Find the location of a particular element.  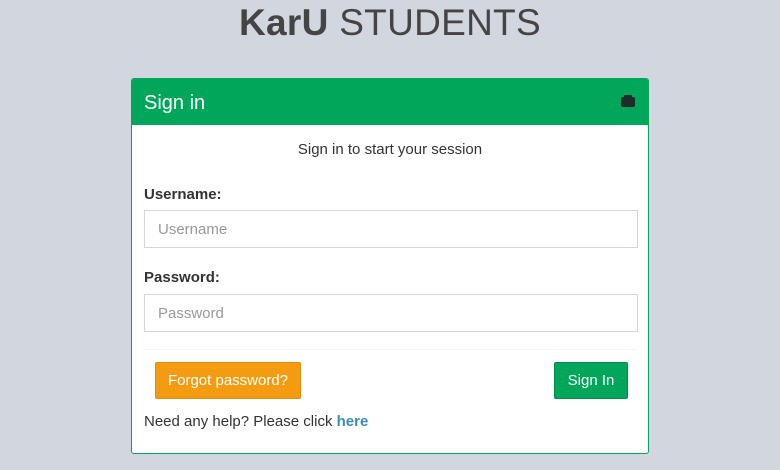

username-input is located at coordinates (391, 229).